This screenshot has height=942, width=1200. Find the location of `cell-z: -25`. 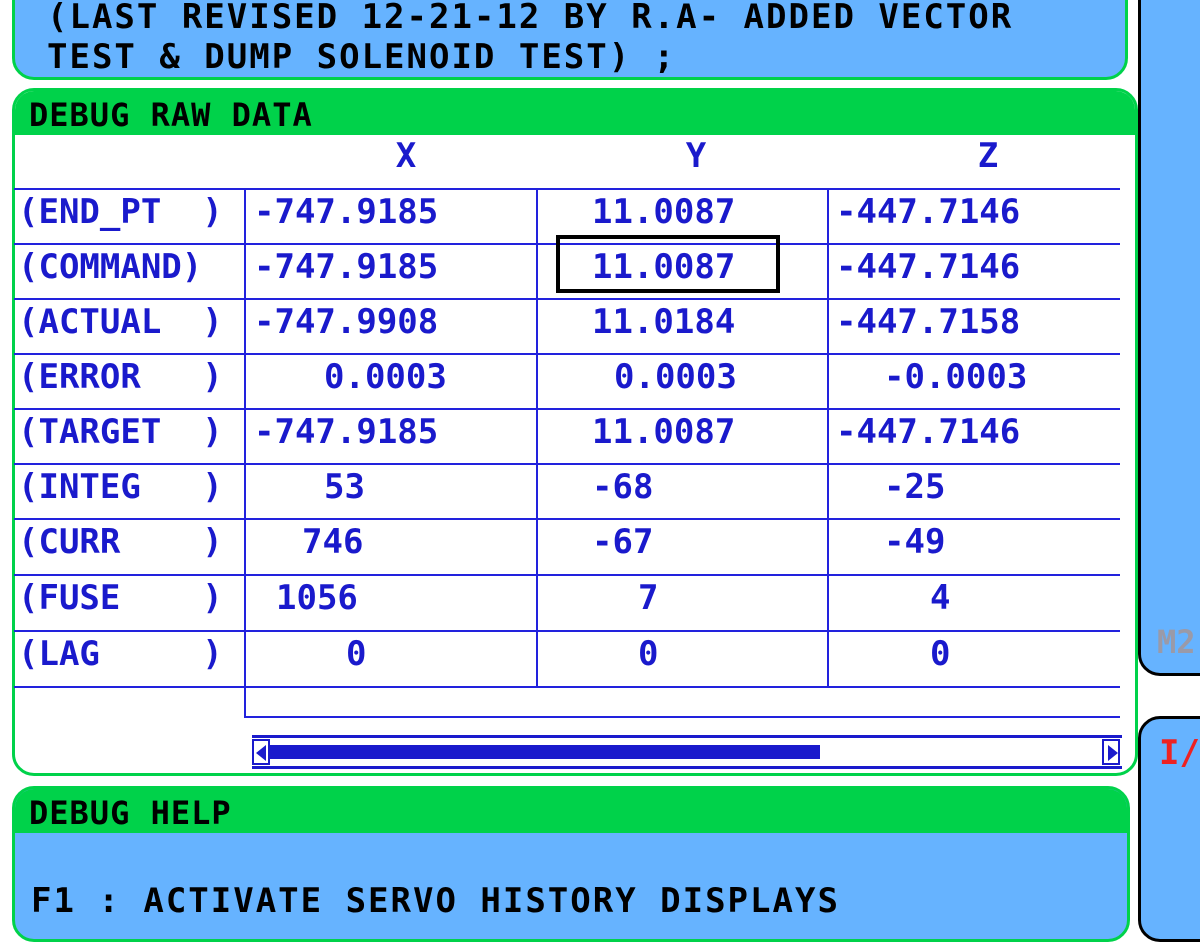

cell-z: -25 is located at coordinates (915, 487).